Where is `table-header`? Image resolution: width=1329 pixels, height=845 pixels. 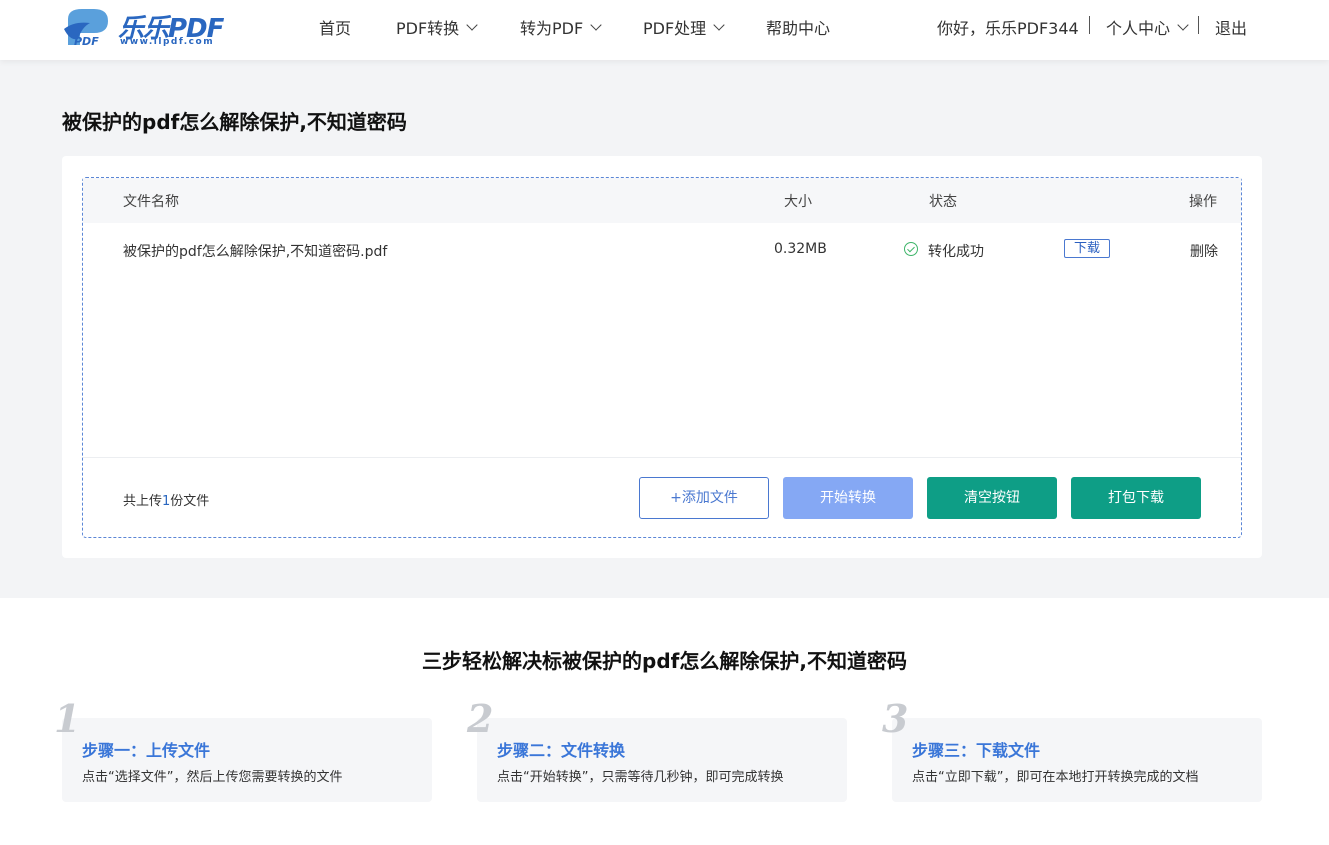
table-header is located at coordinates (662, 200).